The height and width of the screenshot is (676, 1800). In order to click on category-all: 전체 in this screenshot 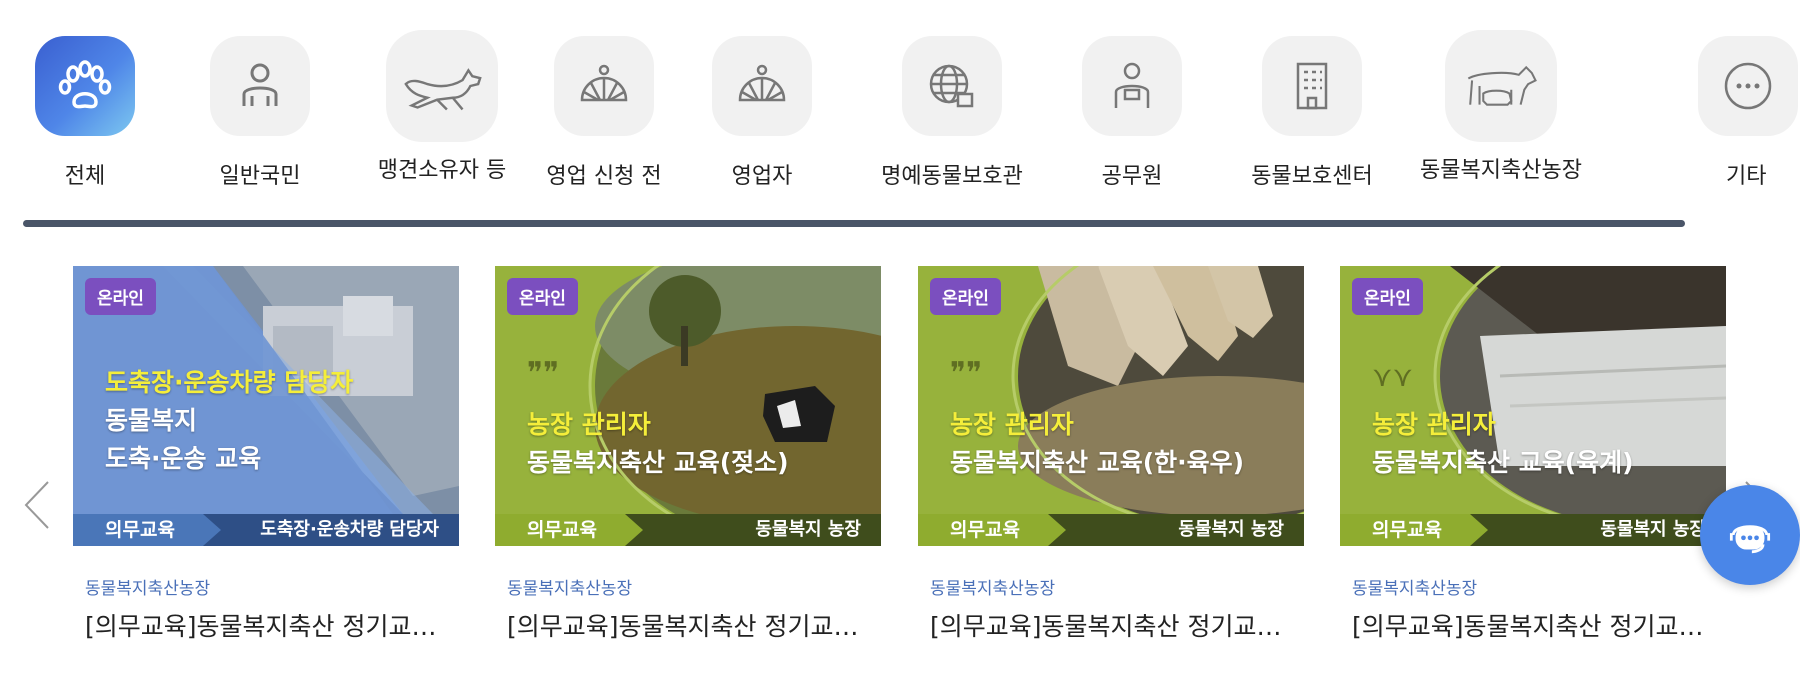, I will do `click(87, 113)`.